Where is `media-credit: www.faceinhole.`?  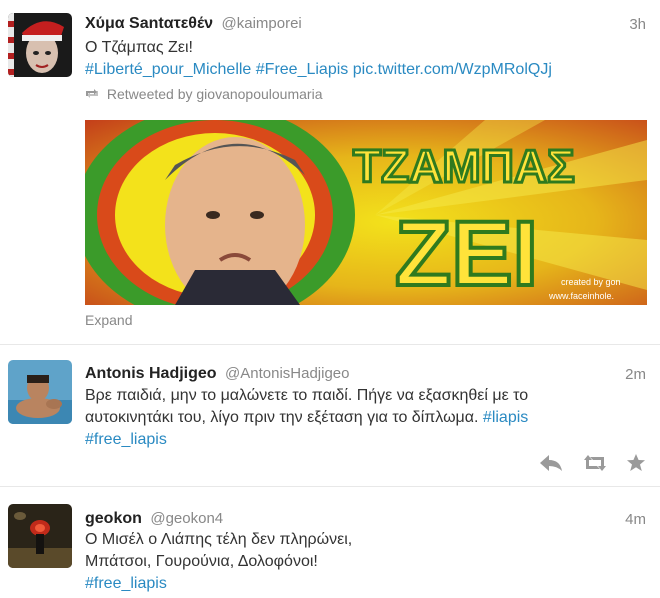 media-credit: www.faceinhole. is located at coordinates (581, 296).